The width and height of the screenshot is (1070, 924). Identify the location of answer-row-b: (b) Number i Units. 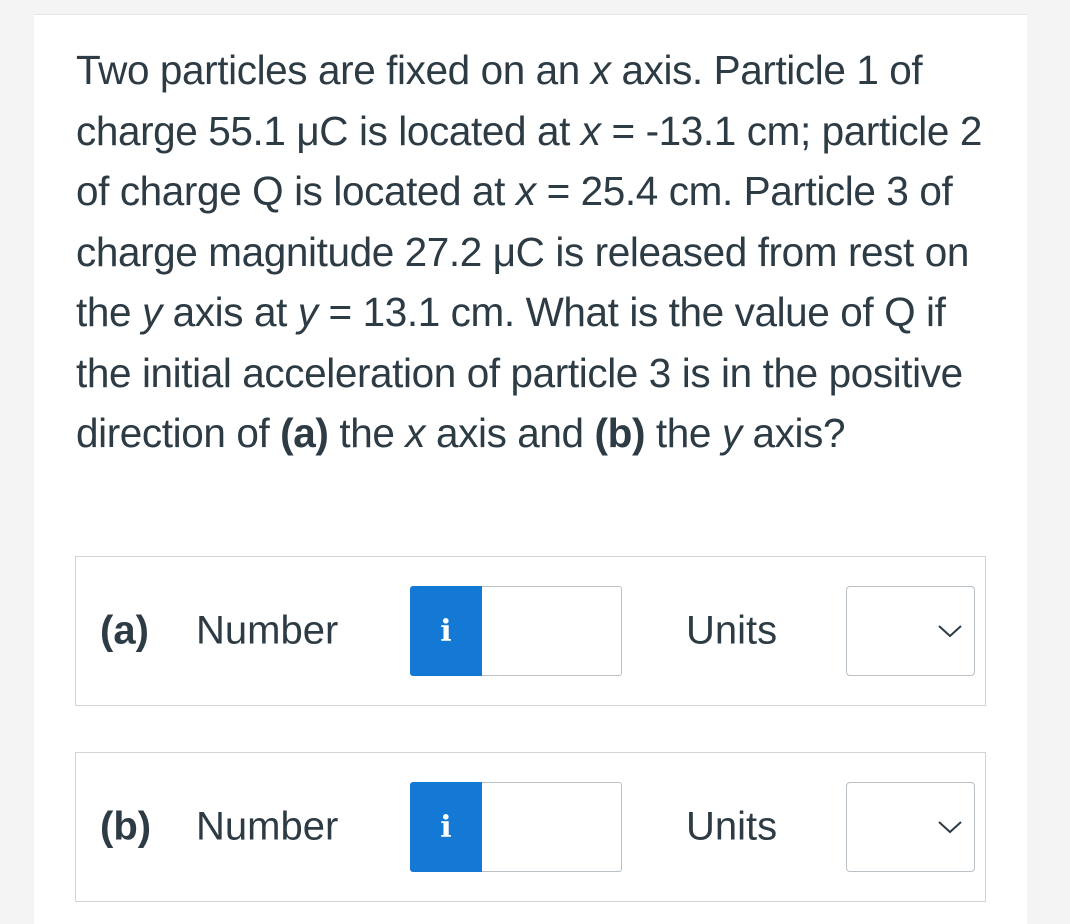
(530, 827).